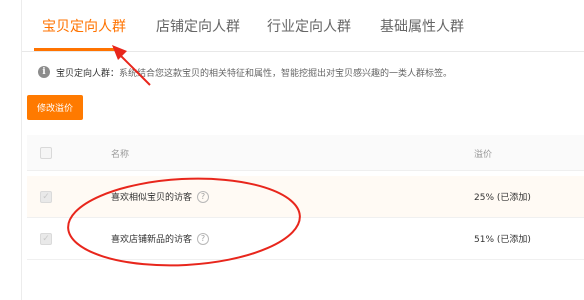 The image size is (584, 300). Describe the element at coordinates (305, 239) in the screenshot. I see `table-row: ✓ 喜欢店铺新品的访客 ? 51% (已添加)` at that location.